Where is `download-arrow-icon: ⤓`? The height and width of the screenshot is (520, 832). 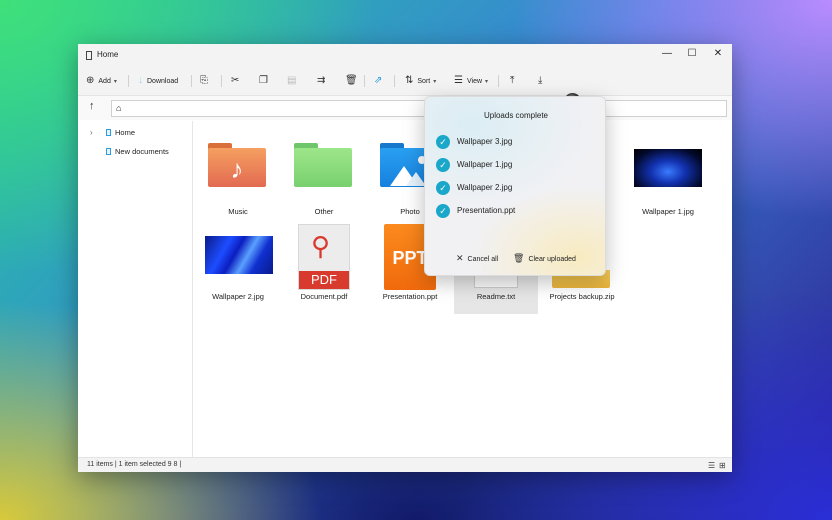 download-arrow-icon: ⤓ is located at coordinates (540, 80).